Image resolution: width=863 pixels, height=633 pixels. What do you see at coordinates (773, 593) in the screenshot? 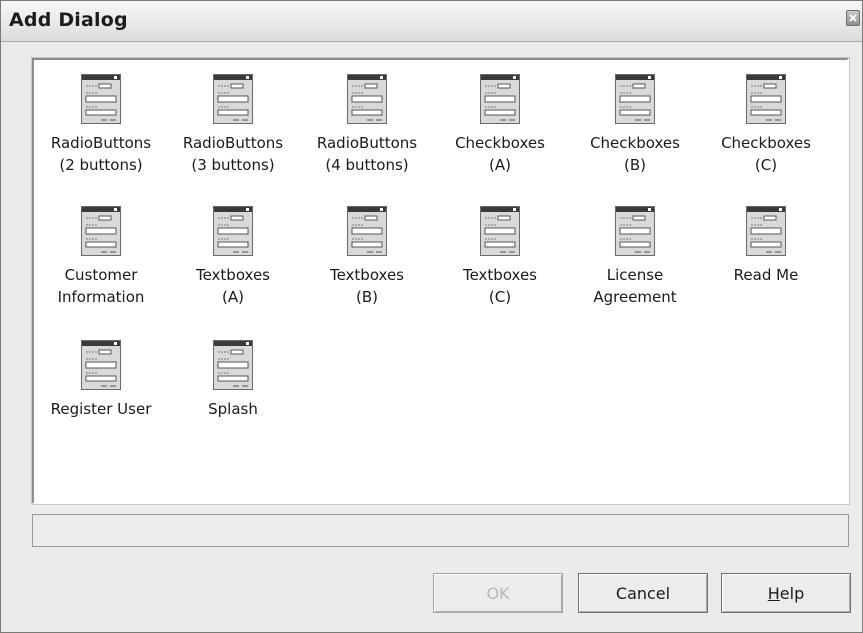
I see `help-button-mnemonic: H` at bounding box center [773, 593].